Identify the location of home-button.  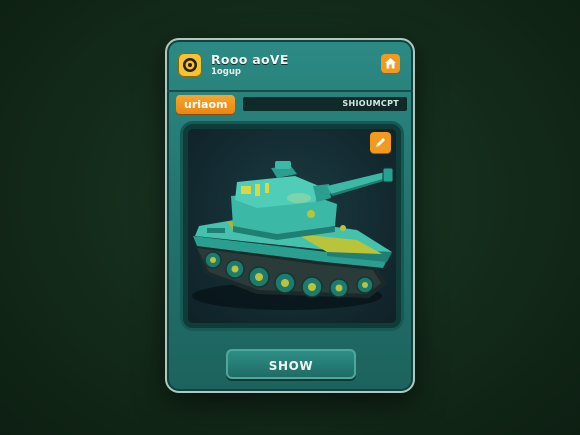
(390, 63).